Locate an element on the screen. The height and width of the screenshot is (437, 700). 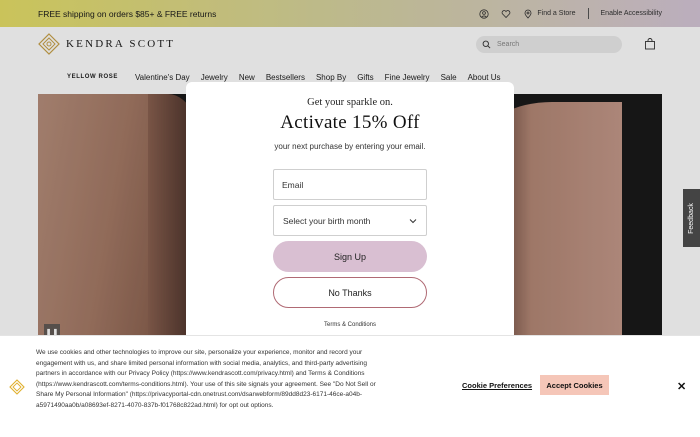
modal-title: Activate 15% Off is located at coordinates (350, 122).